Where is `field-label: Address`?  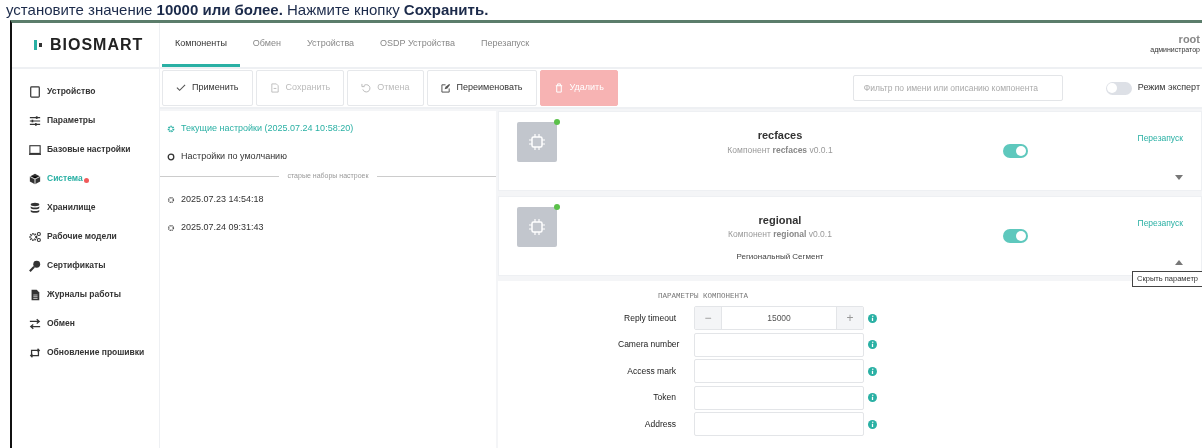
field-label: Address is located at coordinates (660, 424).